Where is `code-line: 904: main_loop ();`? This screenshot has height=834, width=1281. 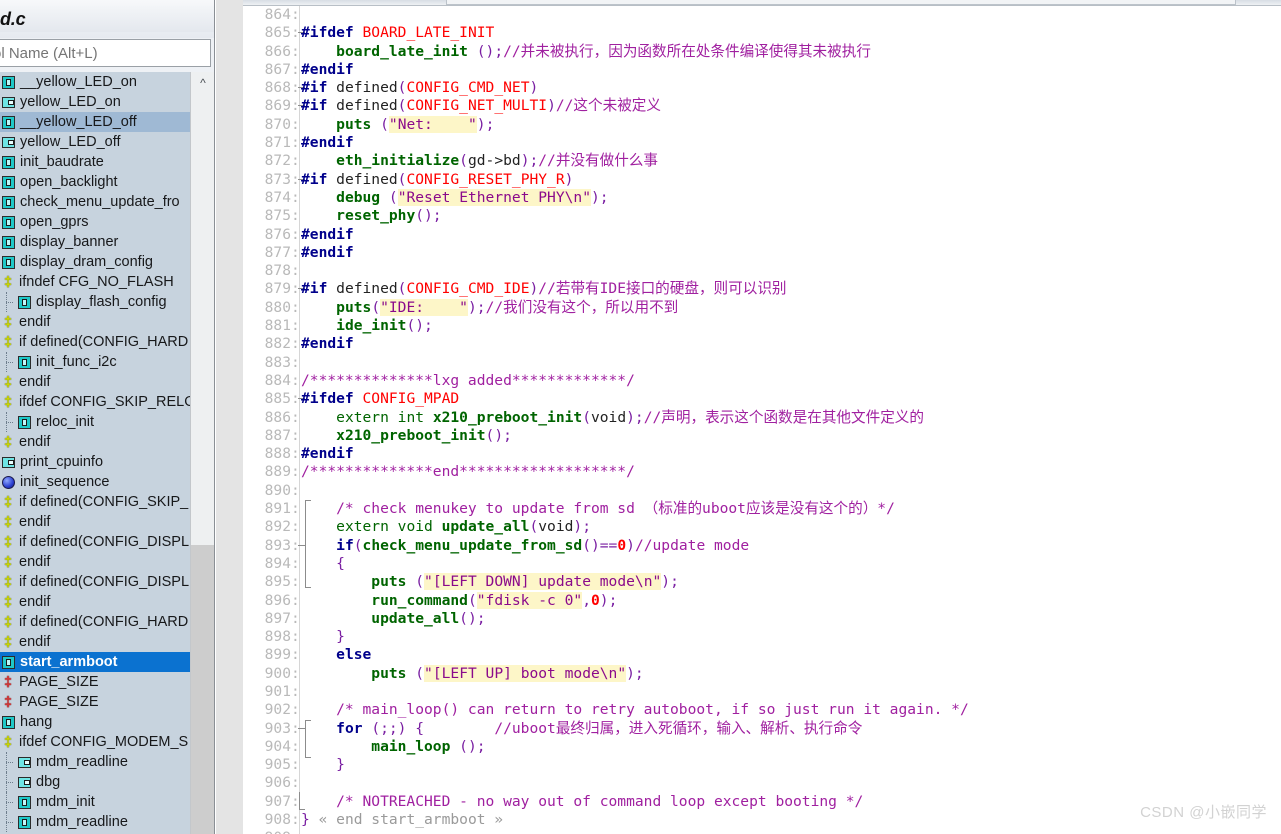
code-line: 904: main_loop (); is located at coordinates (762, 747).